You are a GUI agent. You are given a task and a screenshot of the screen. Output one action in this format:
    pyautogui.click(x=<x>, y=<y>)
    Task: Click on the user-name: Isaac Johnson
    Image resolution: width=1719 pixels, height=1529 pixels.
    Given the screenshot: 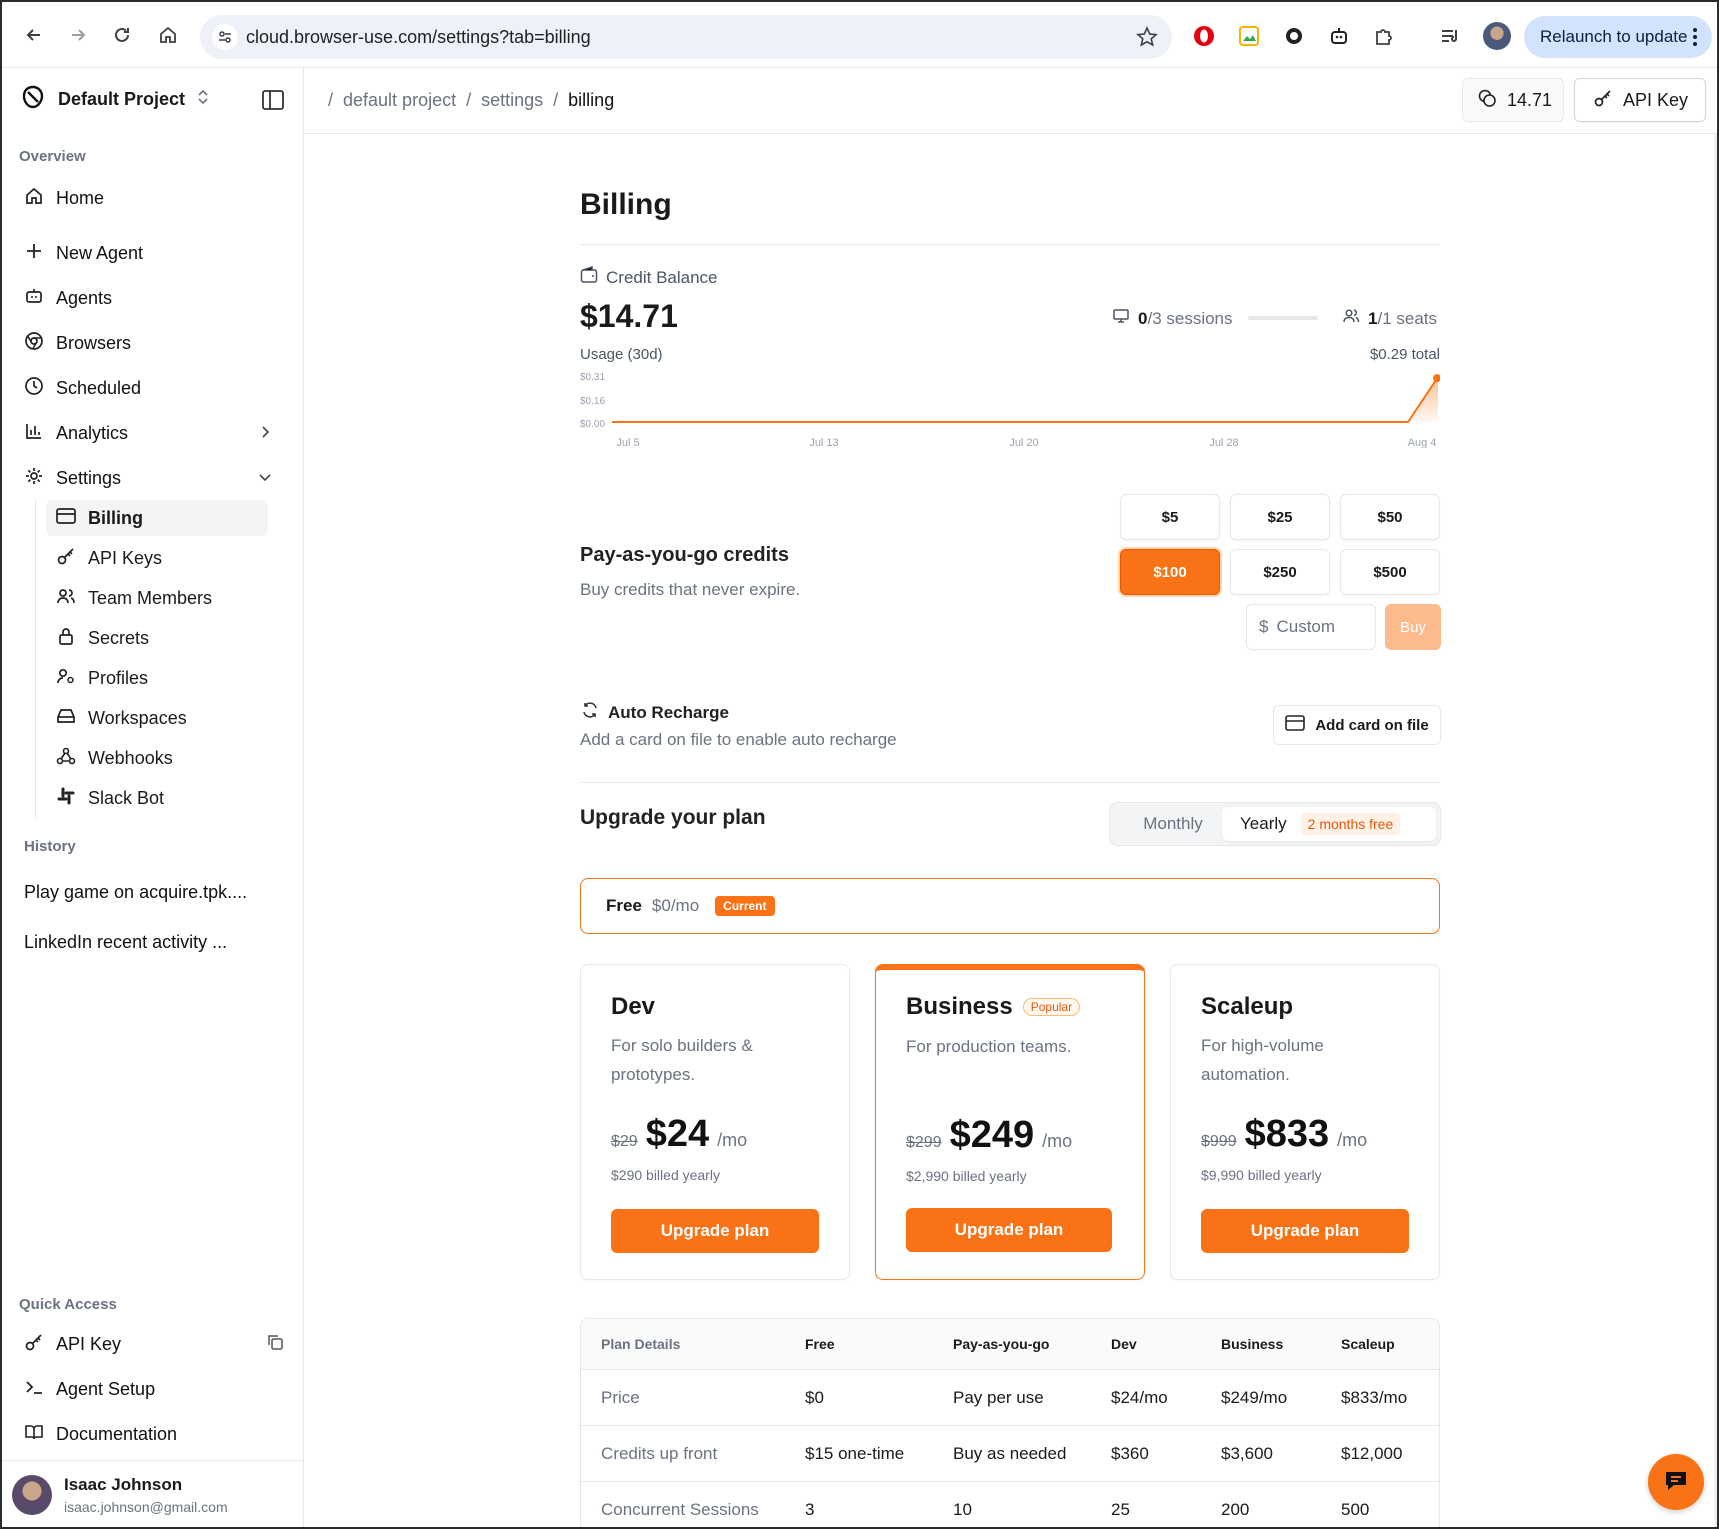 What is the action you would take?
    pyautogui.click(x=123, y=1484)
    